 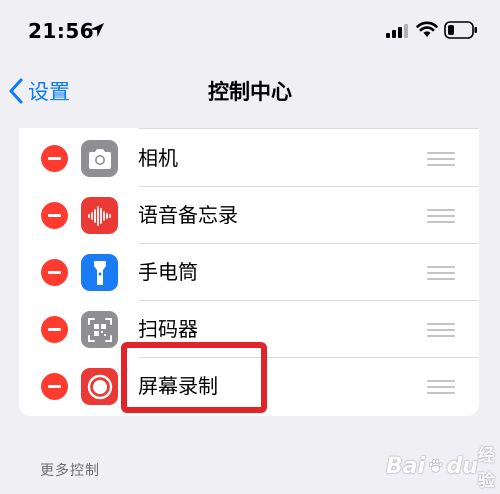 What do you see at coordinates (70, 471) in the screenshot?
I see `section-header-more-controls: 更多控制` at bounding box center [70, 471].